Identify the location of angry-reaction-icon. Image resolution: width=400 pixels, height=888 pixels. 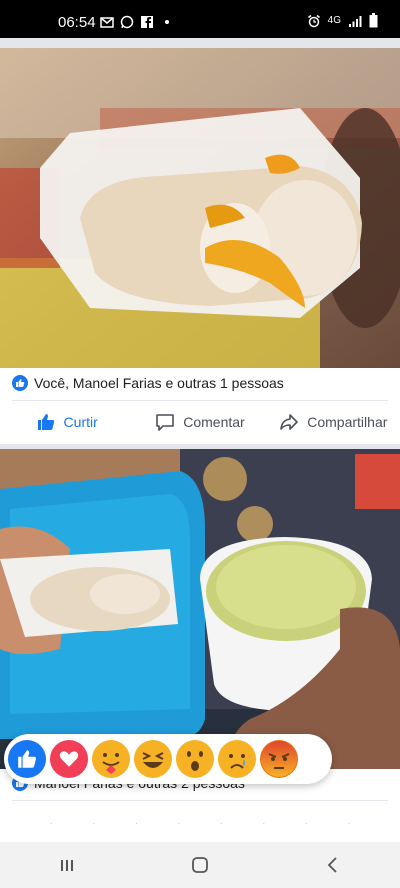
(279, 759).